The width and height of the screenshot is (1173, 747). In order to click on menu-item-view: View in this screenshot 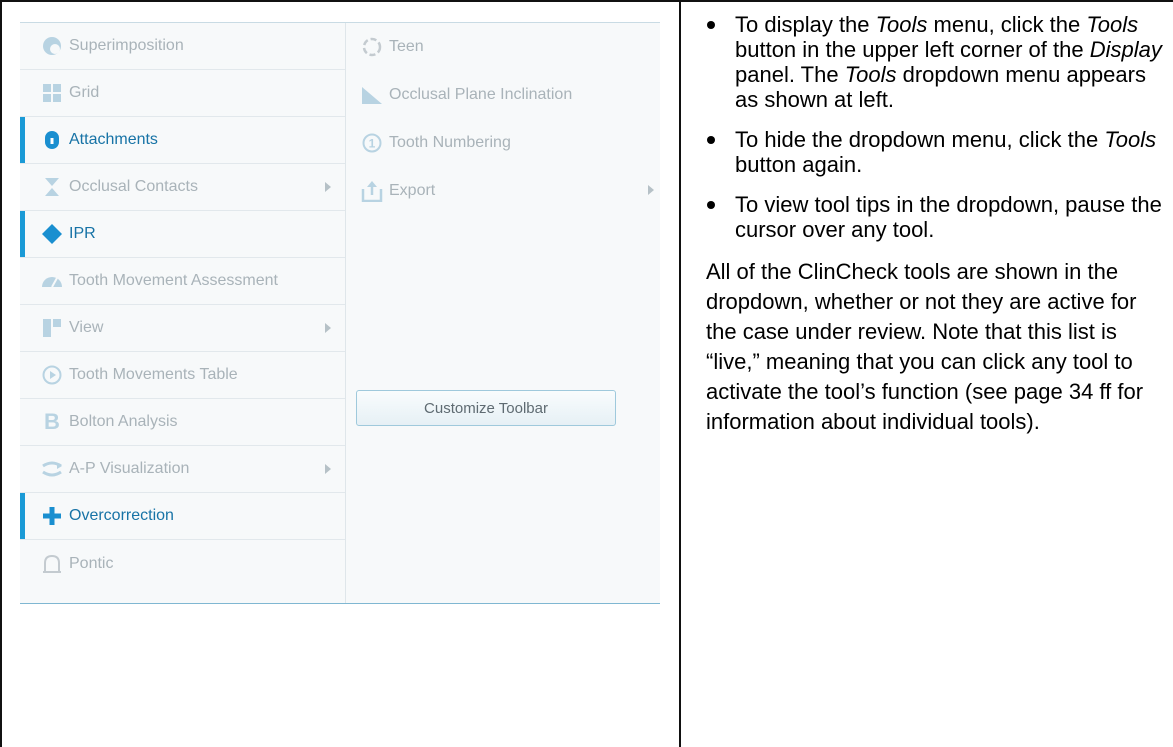, I will do `click(182, 328)`.